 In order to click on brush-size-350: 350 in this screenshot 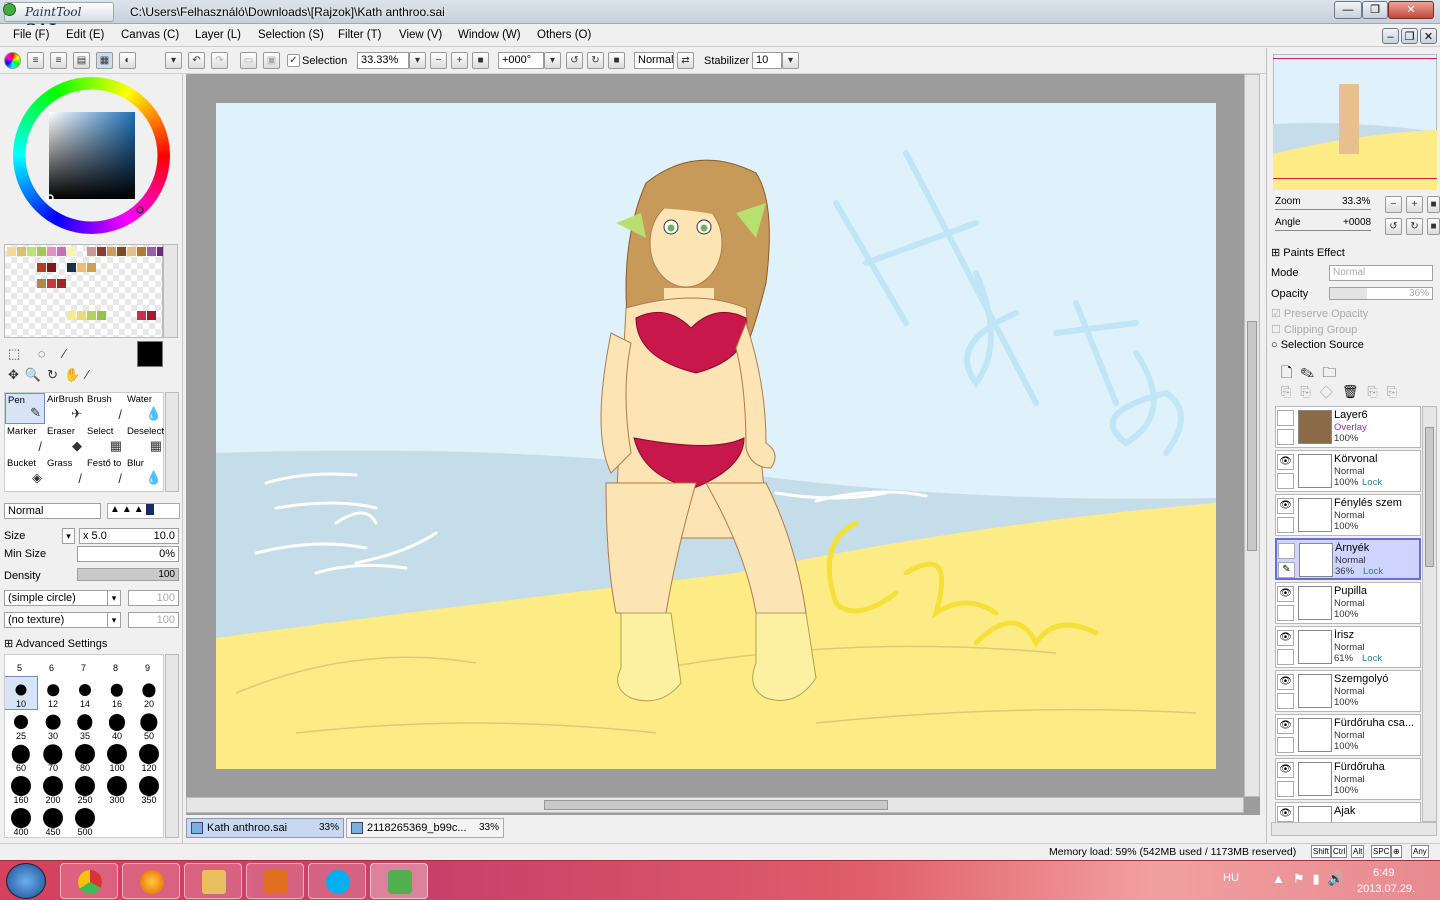, I will do `click(148, 789)`.